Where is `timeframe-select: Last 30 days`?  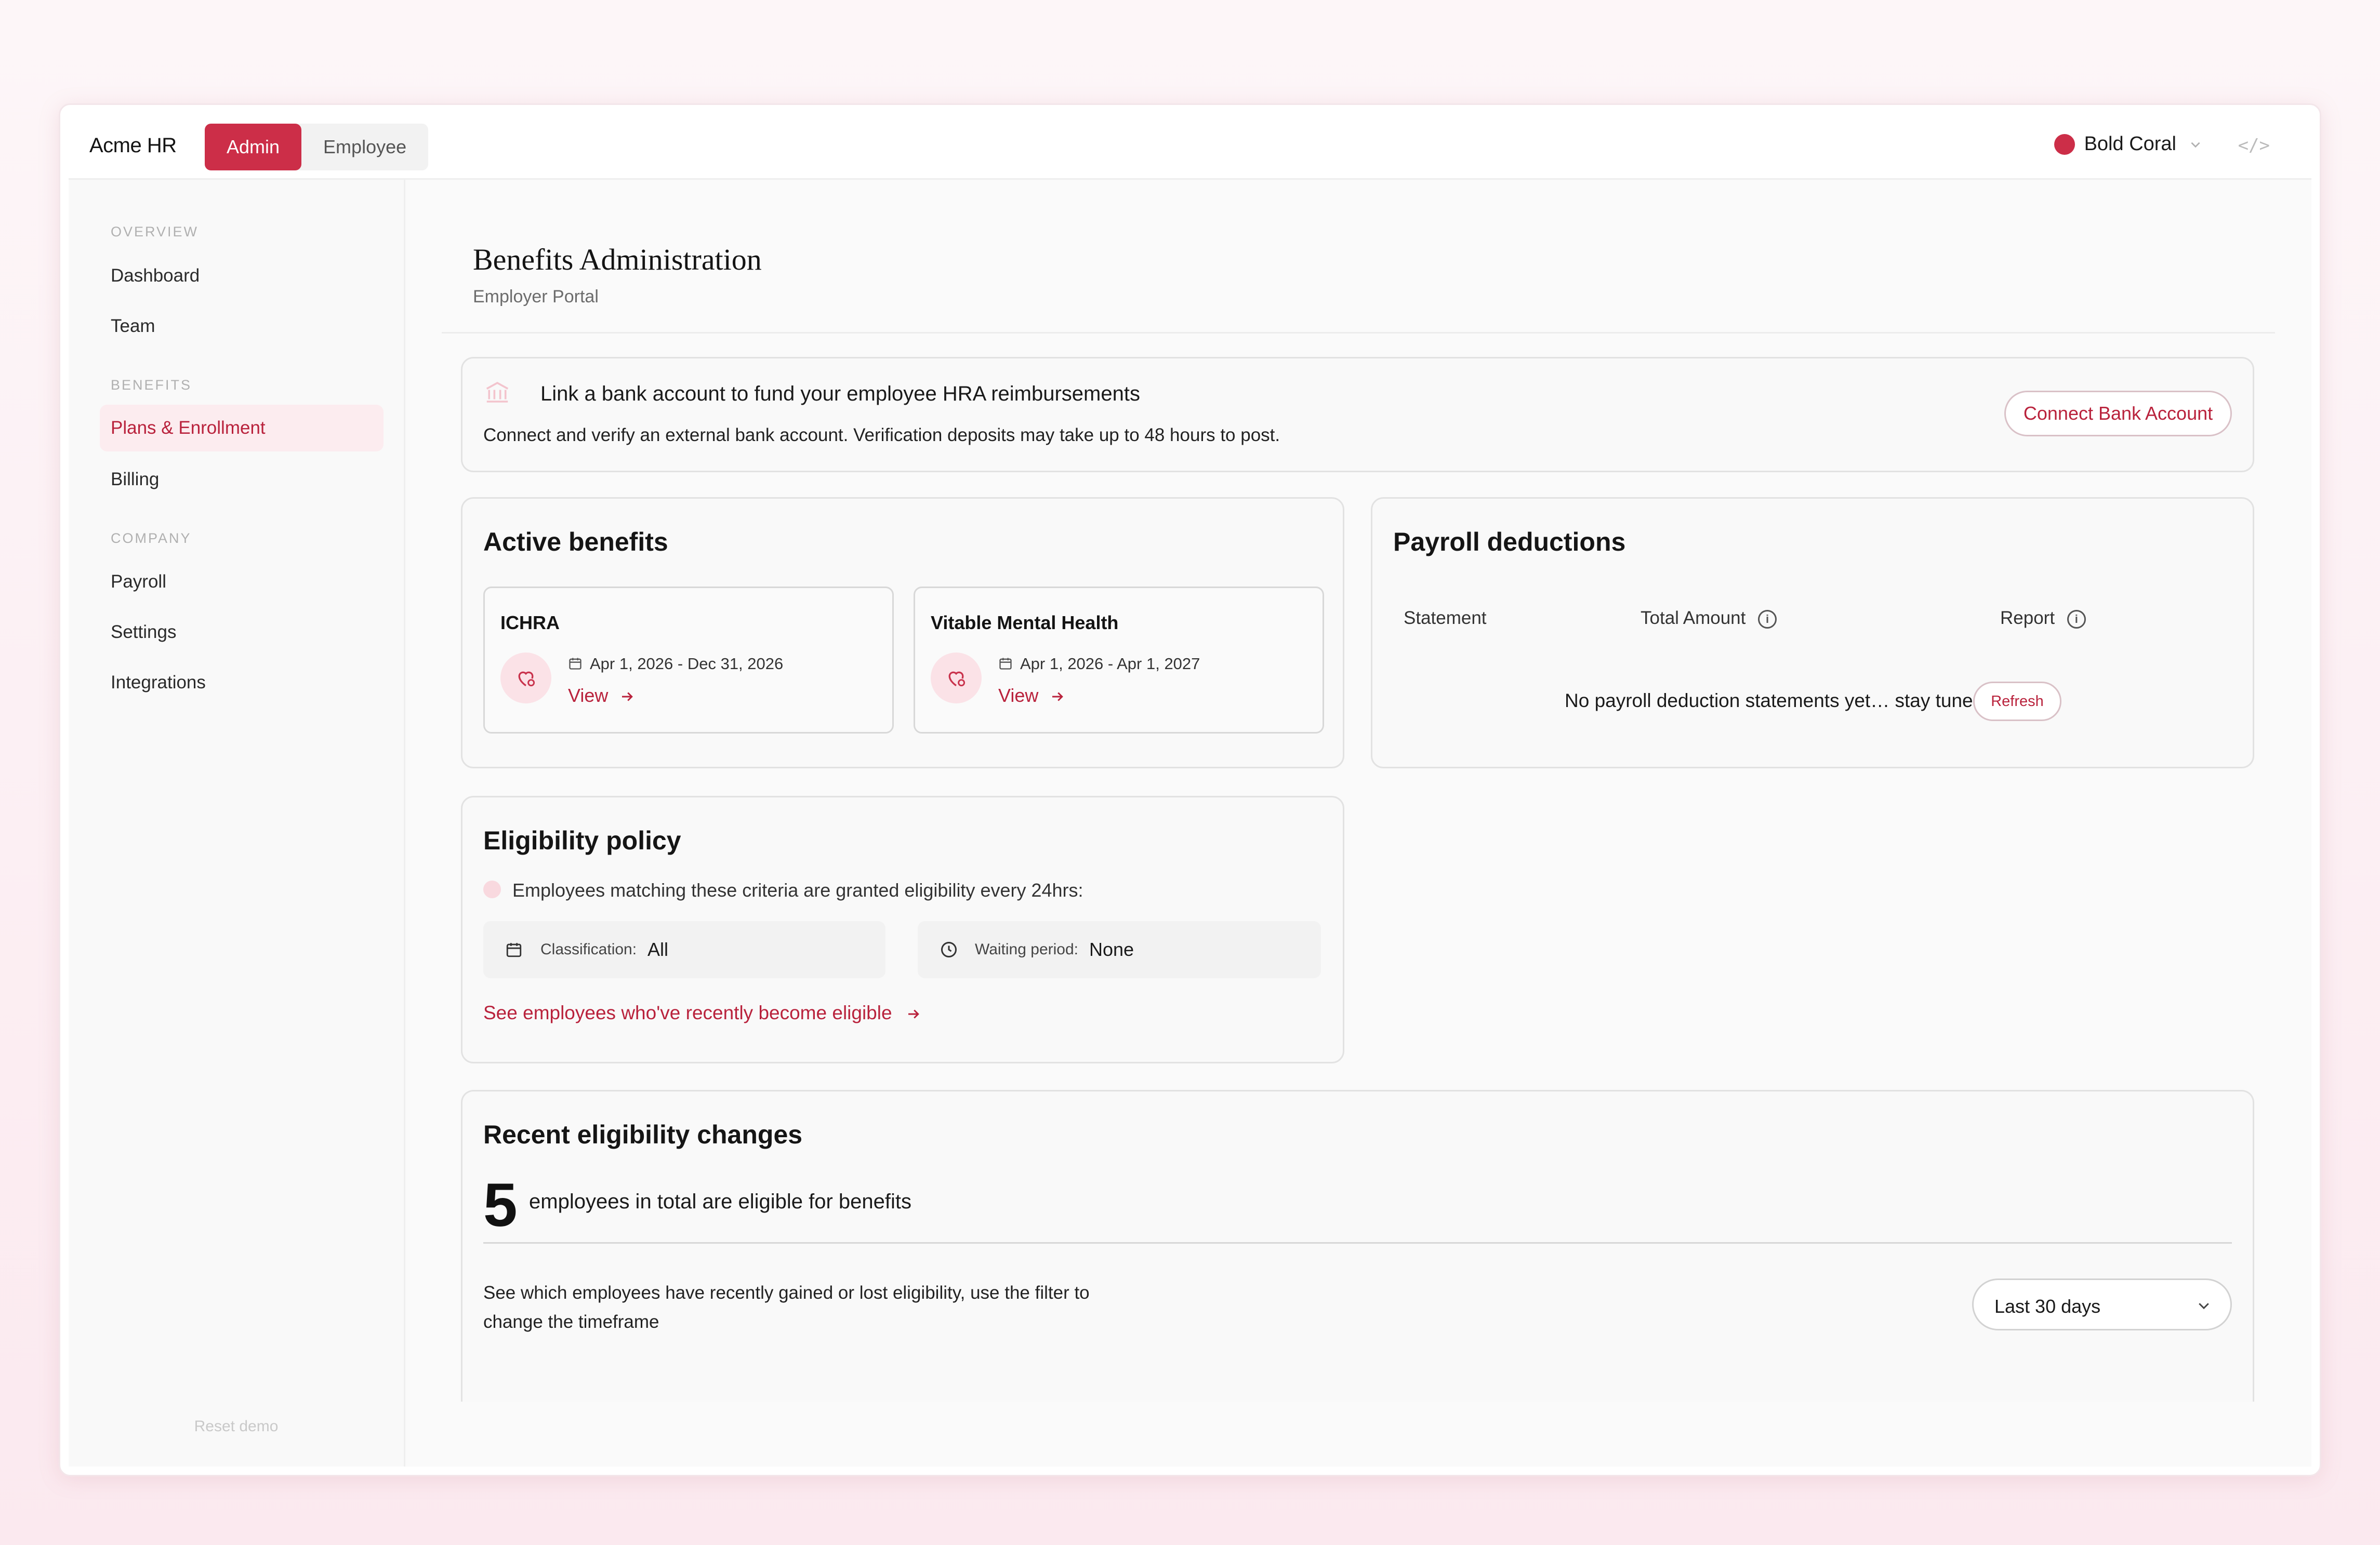
timeframe-select: Last 30 days is located at coordinates (2102, 1304).